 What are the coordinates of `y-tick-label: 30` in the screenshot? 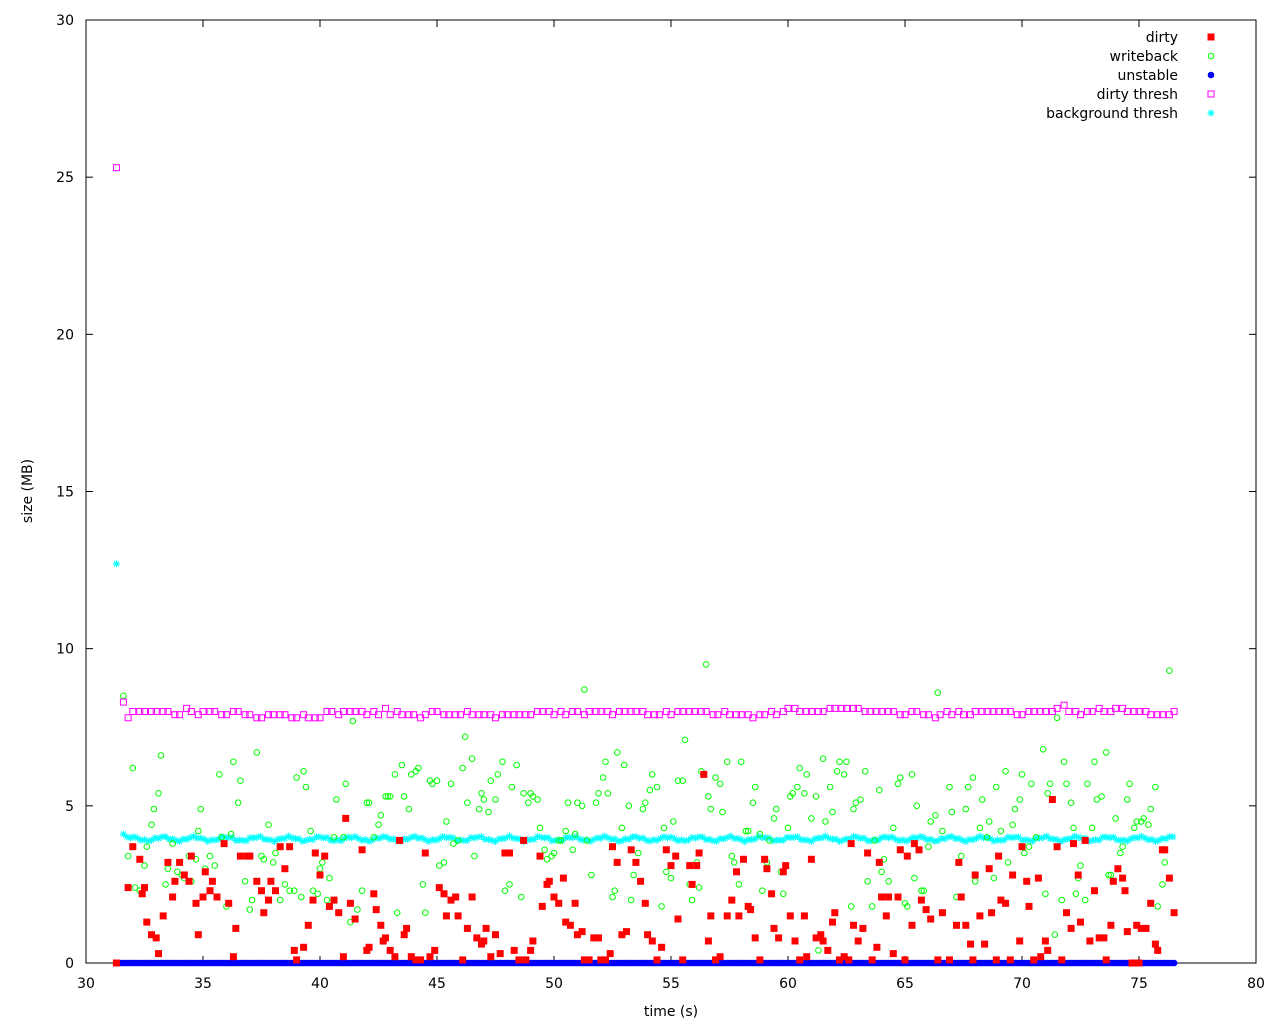 It's located at (65, 21).